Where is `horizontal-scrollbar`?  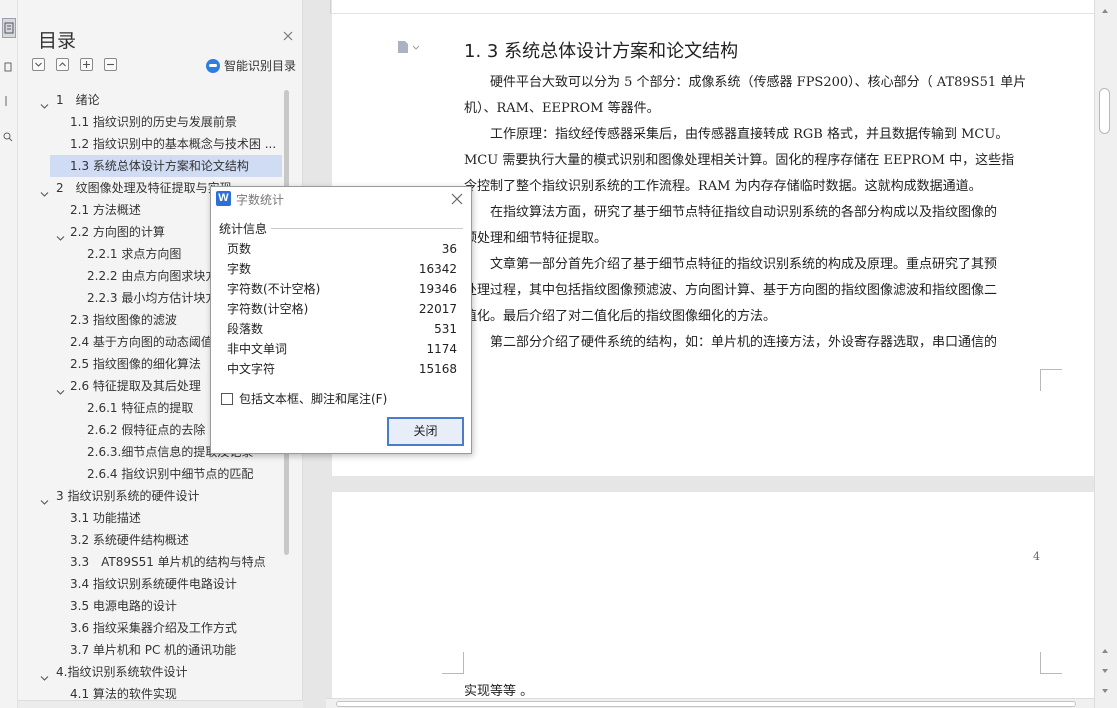
horizontal-scrollbar is located at coordinates (710, 703).